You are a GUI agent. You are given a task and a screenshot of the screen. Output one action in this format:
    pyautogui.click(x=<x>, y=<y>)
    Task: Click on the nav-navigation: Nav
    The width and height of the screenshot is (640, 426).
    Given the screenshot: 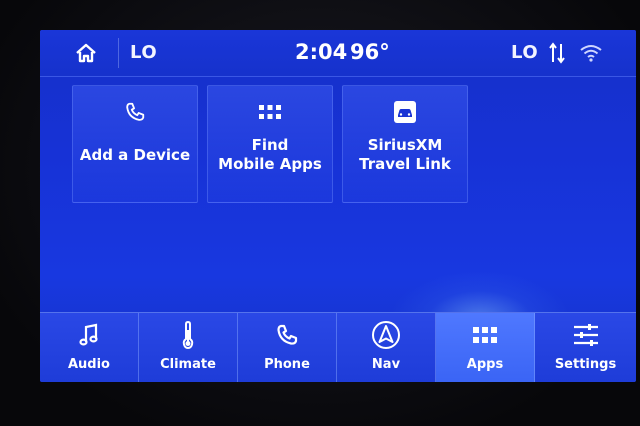 What is the action you would take?
    pyautogui.click(x=386, y=347)
    